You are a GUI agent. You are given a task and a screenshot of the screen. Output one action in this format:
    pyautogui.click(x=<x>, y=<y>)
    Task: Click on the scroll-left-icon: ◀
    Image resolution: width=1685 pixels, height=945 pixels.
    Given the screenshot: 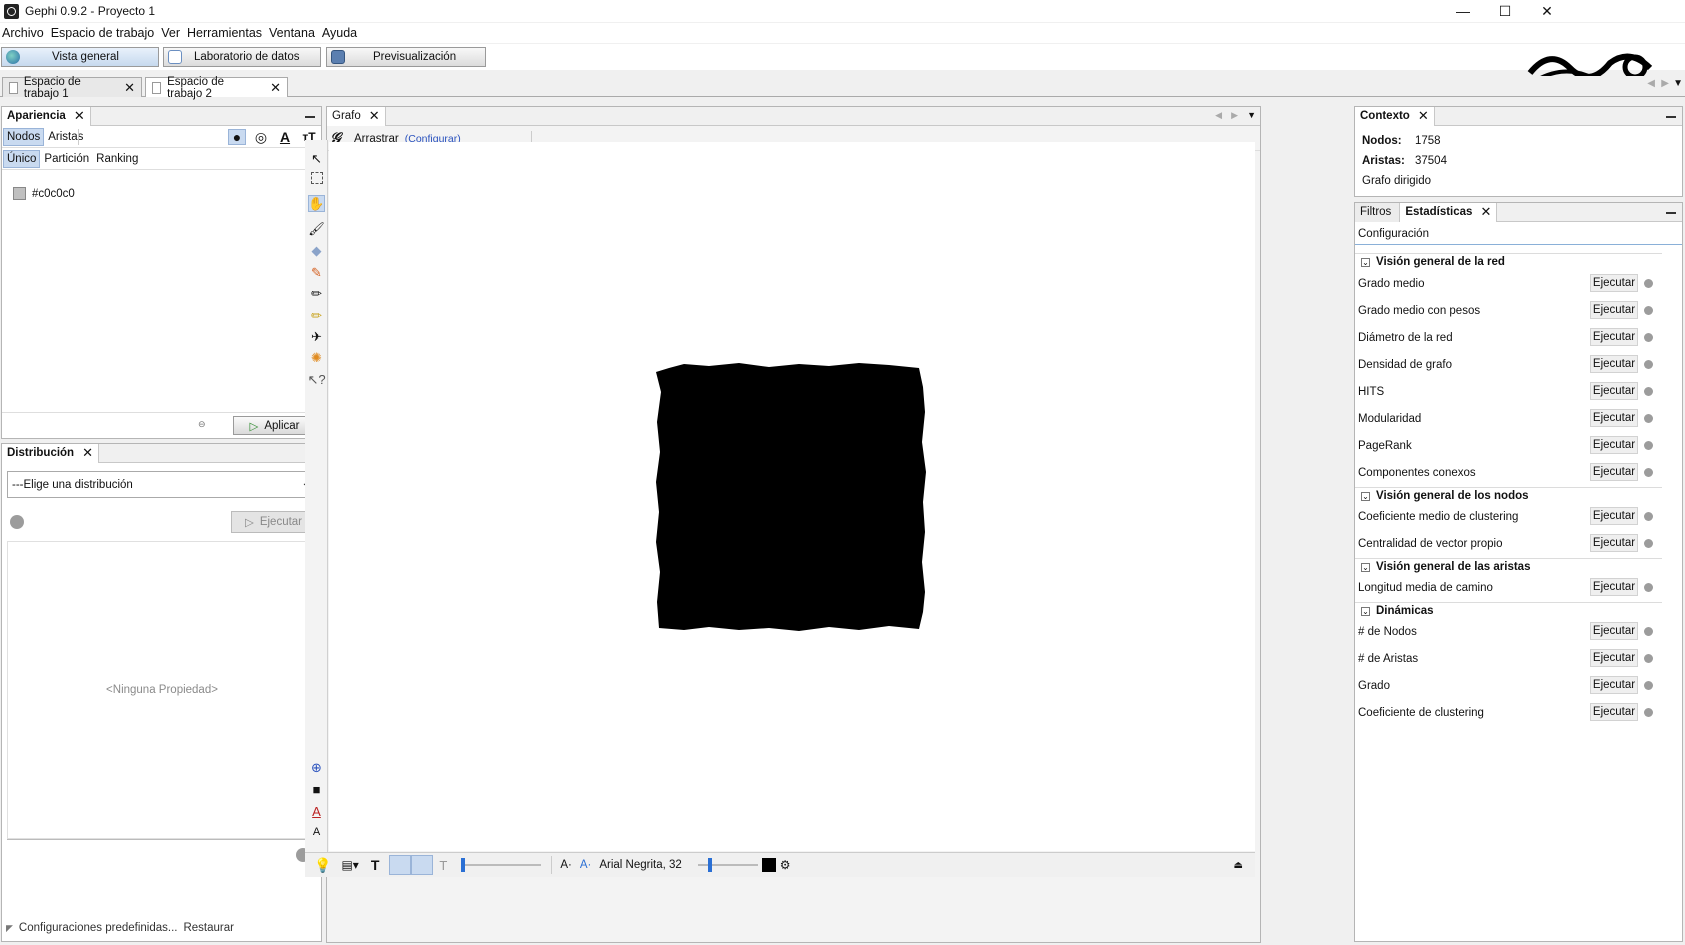 What is the action you would take?
    pyautogui.click(x=1218, y=115)
    